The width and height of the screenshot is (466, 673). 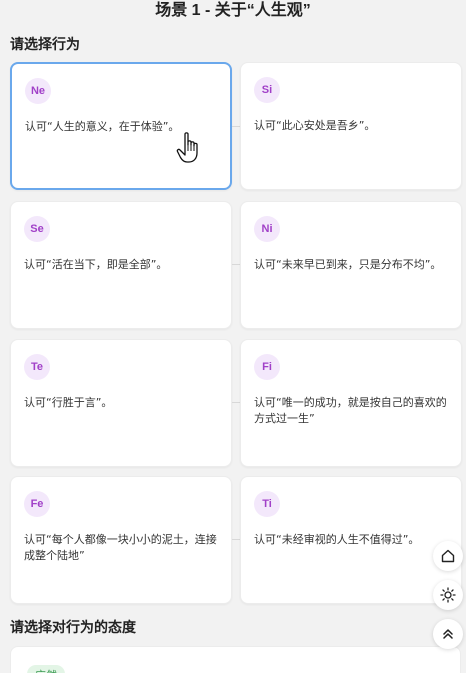 What do you see at coordinates (267, 229) in the screenshot?
I see `option-badge: Ni` at bounding box center [267, 229].